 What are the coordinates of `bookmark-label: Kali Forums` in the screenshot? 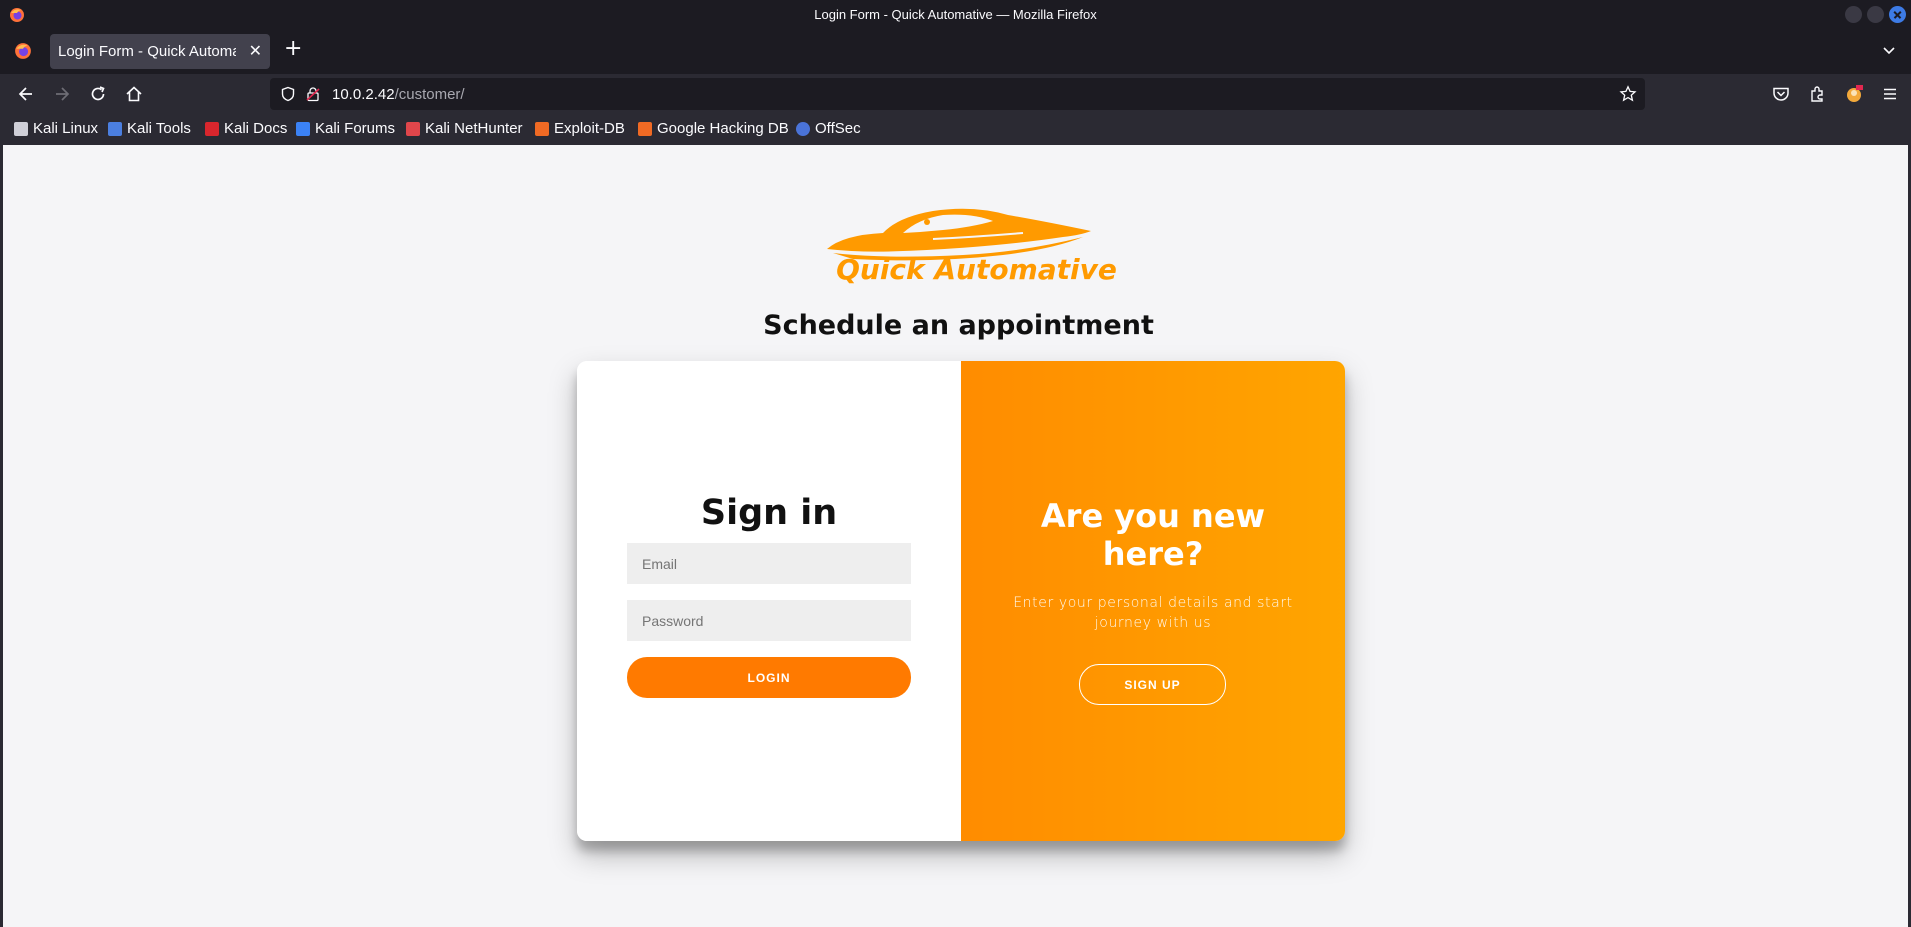 It's located at (355, 128).